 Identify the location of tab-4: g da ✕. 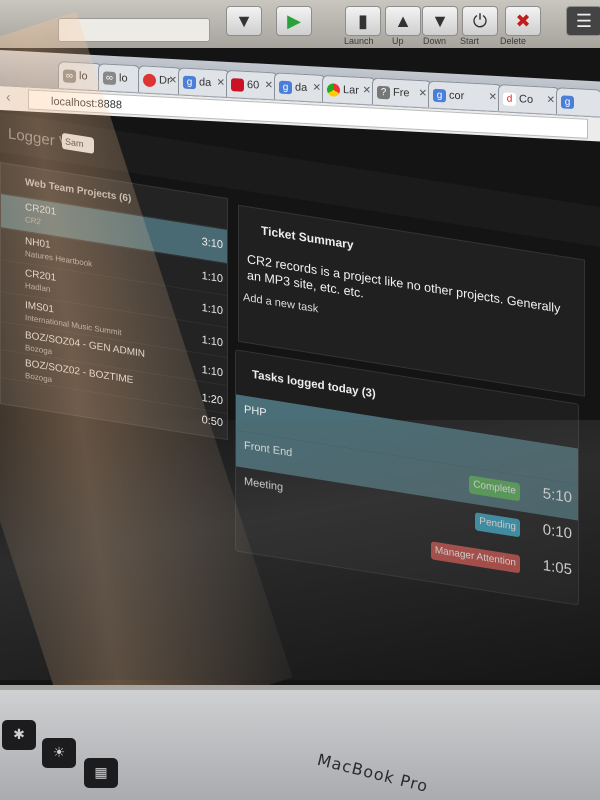
(204, 82).